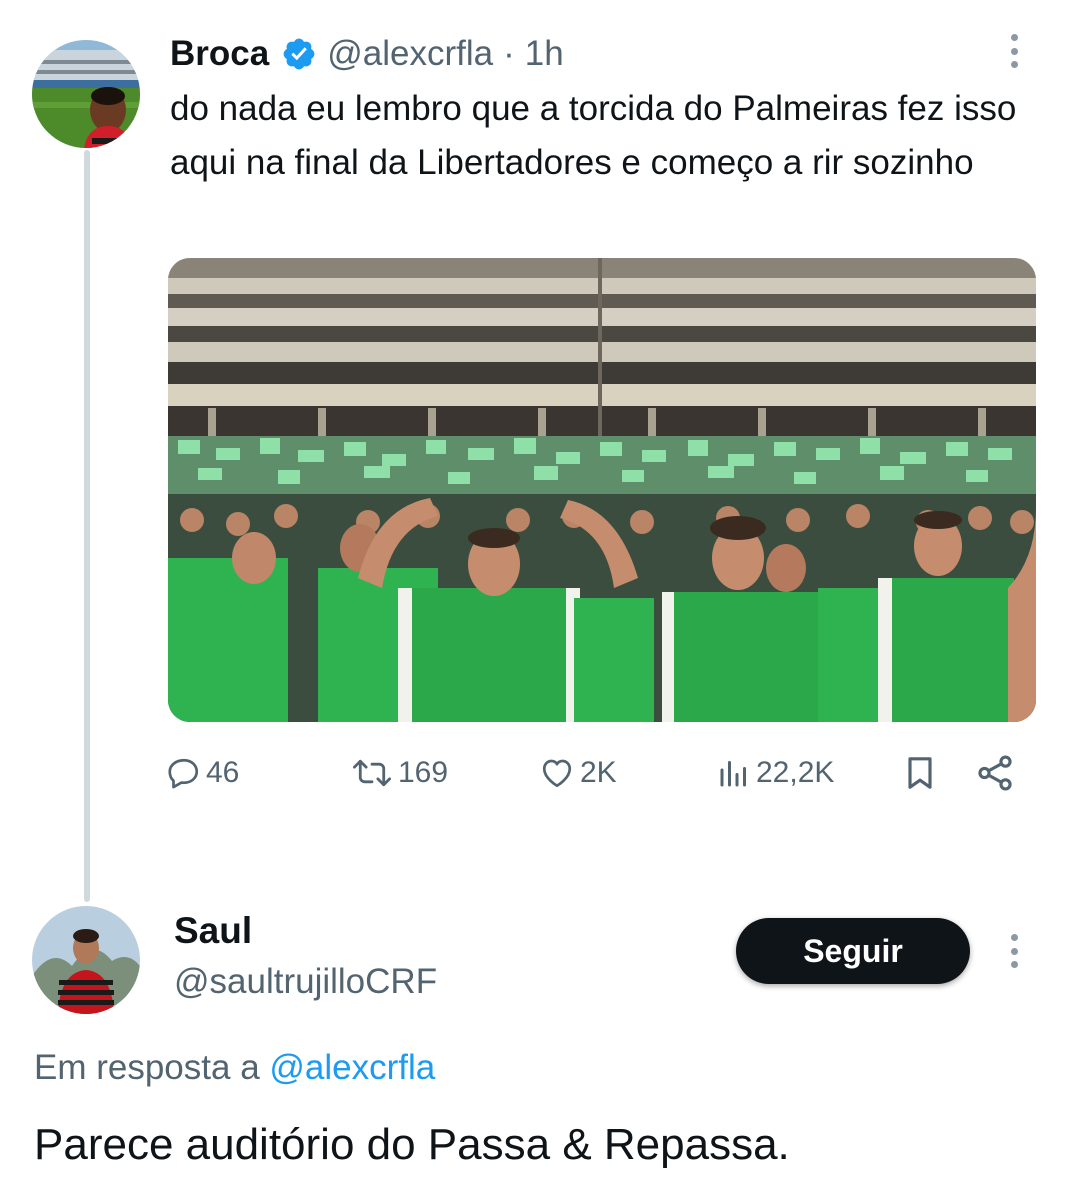 This screenshot has width=1068, height=1200. I want to click on reply-context: Em resposta a @alexcrfla, so click(234, 1068).